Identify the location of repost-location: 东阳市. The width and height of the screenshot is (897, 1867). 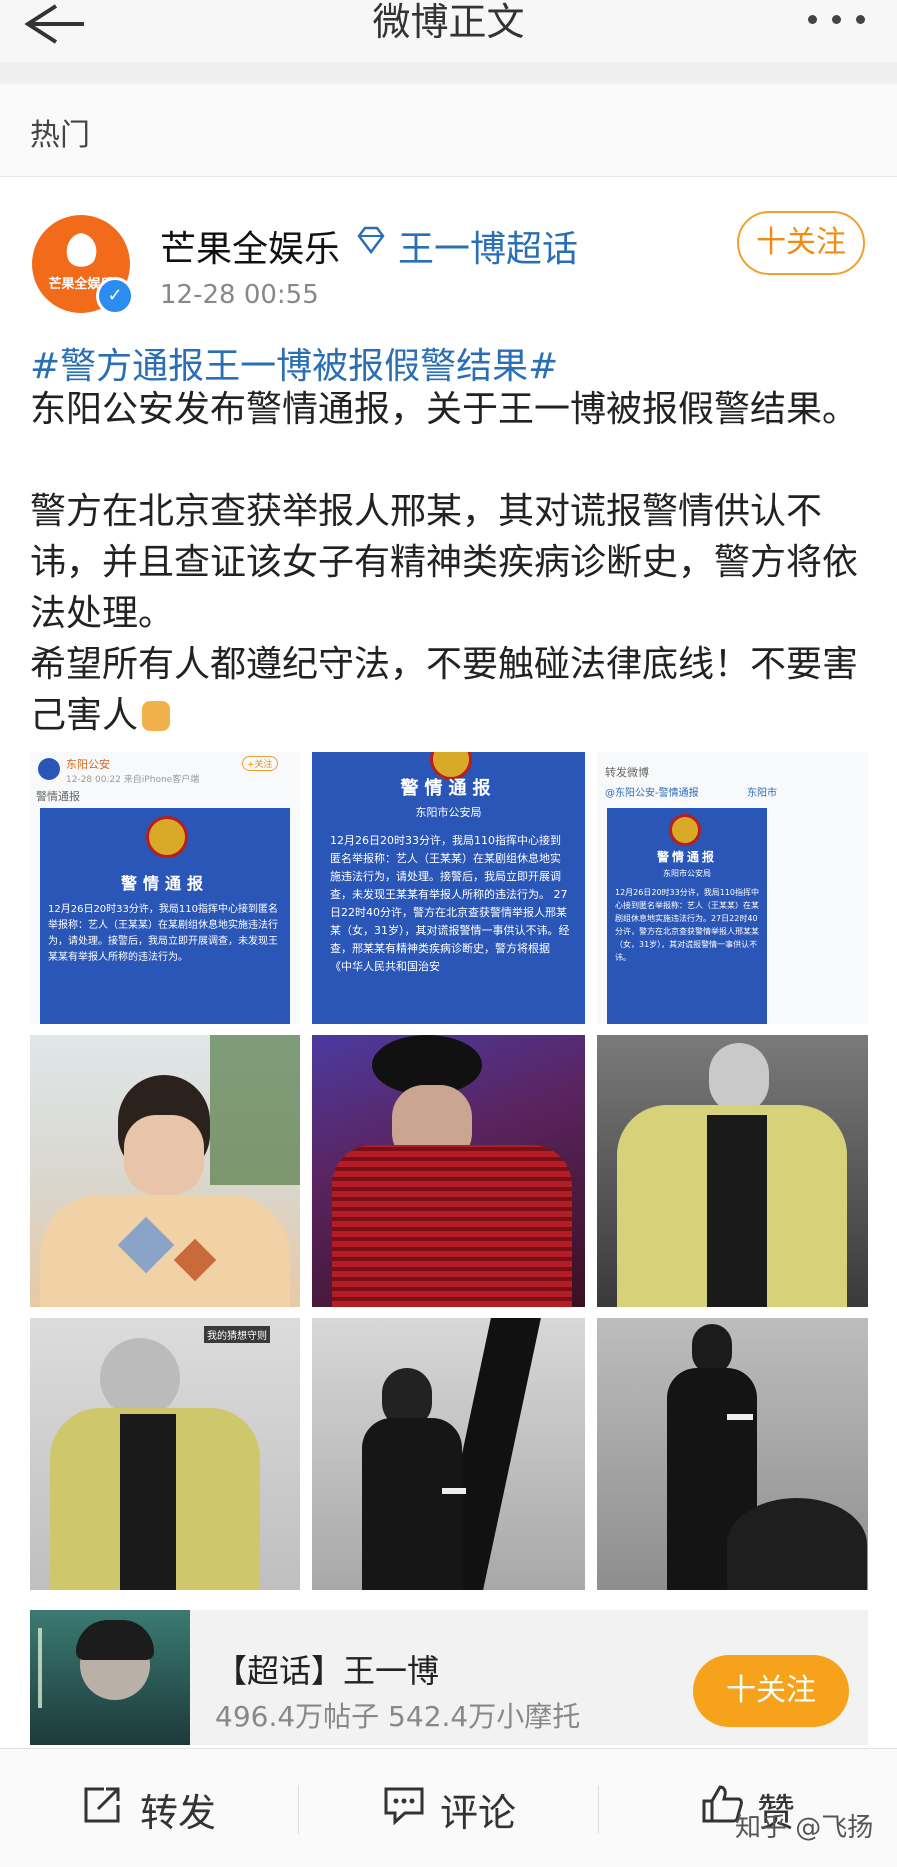
(762, 793).